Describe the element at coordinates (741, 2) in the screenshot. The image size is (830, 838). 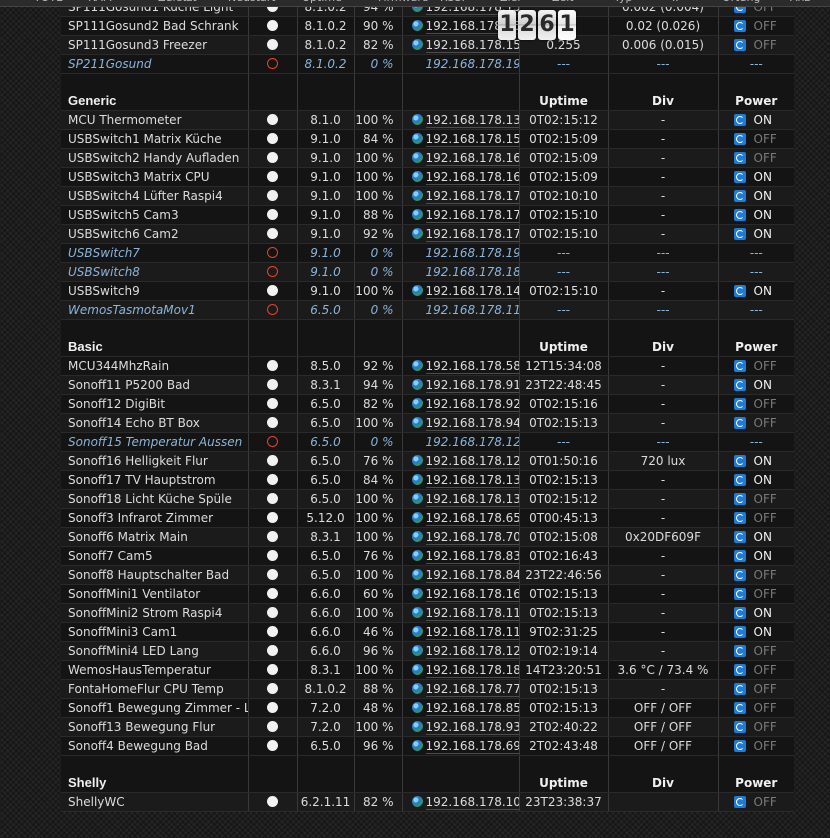
I see `top-menu-item: Ortung` at that location.